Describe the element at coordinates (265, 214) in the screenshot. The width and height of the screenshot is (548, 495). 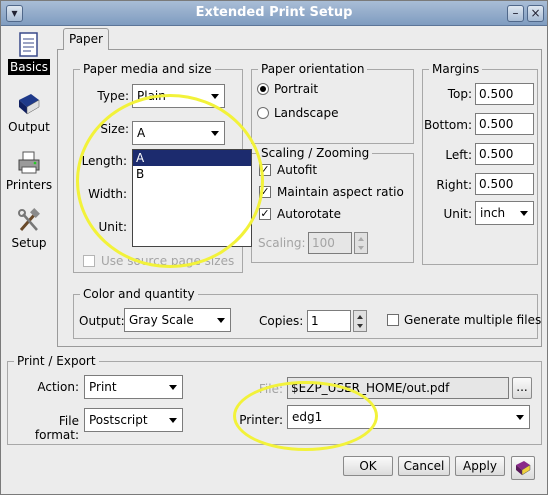
I see `autorotate-checkbox: ✓` at that location.